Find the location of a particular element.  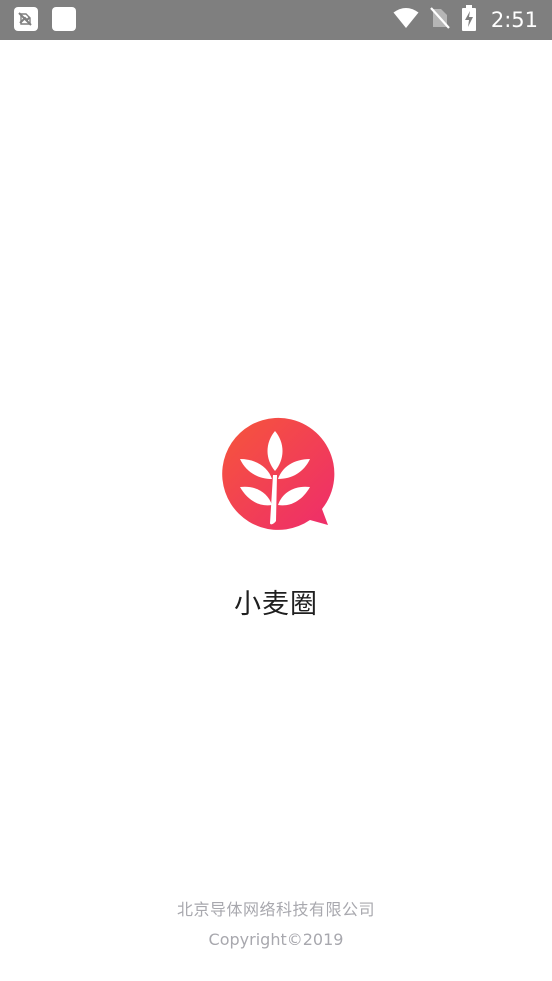

app-logo is located at coordinates (277, 476).